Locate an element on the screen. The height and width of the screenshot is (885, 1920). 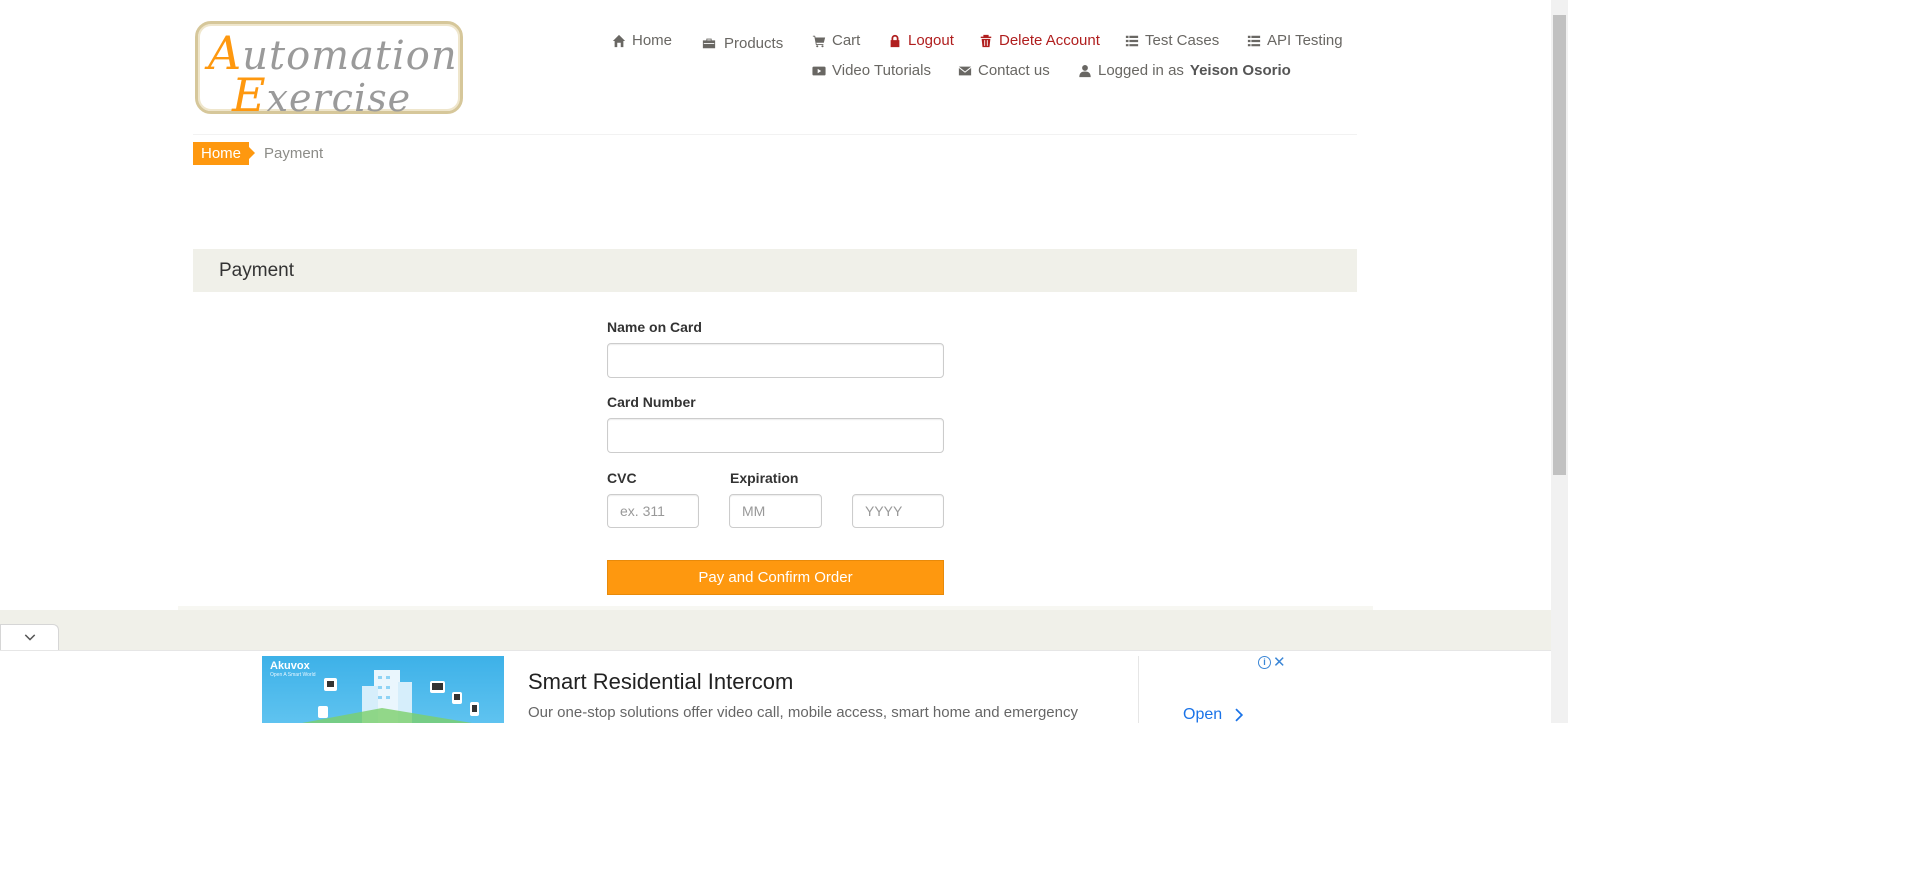
expiration-label: Expiration is located at coordinates (764, 478).